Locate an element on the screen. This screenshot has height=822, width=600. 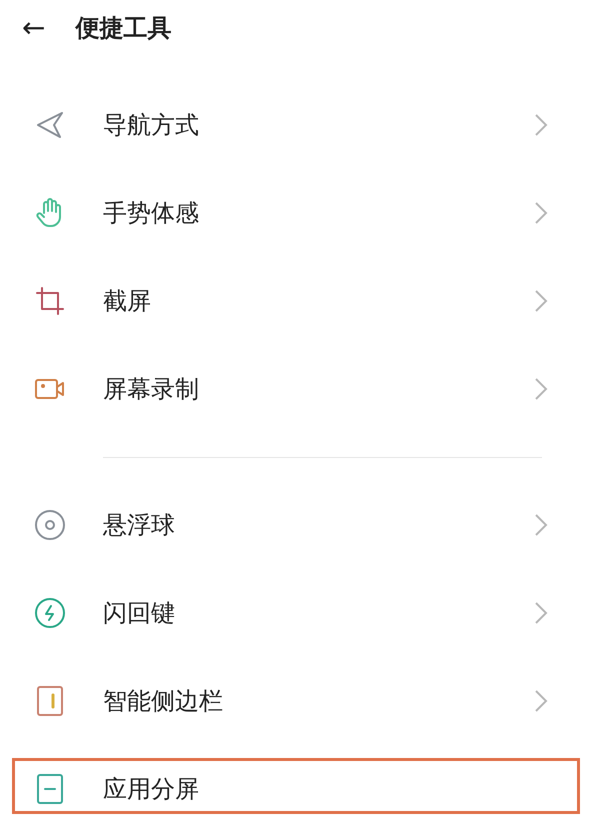
menu-item-label: 导航方式 is located at coordinates (318, 125).